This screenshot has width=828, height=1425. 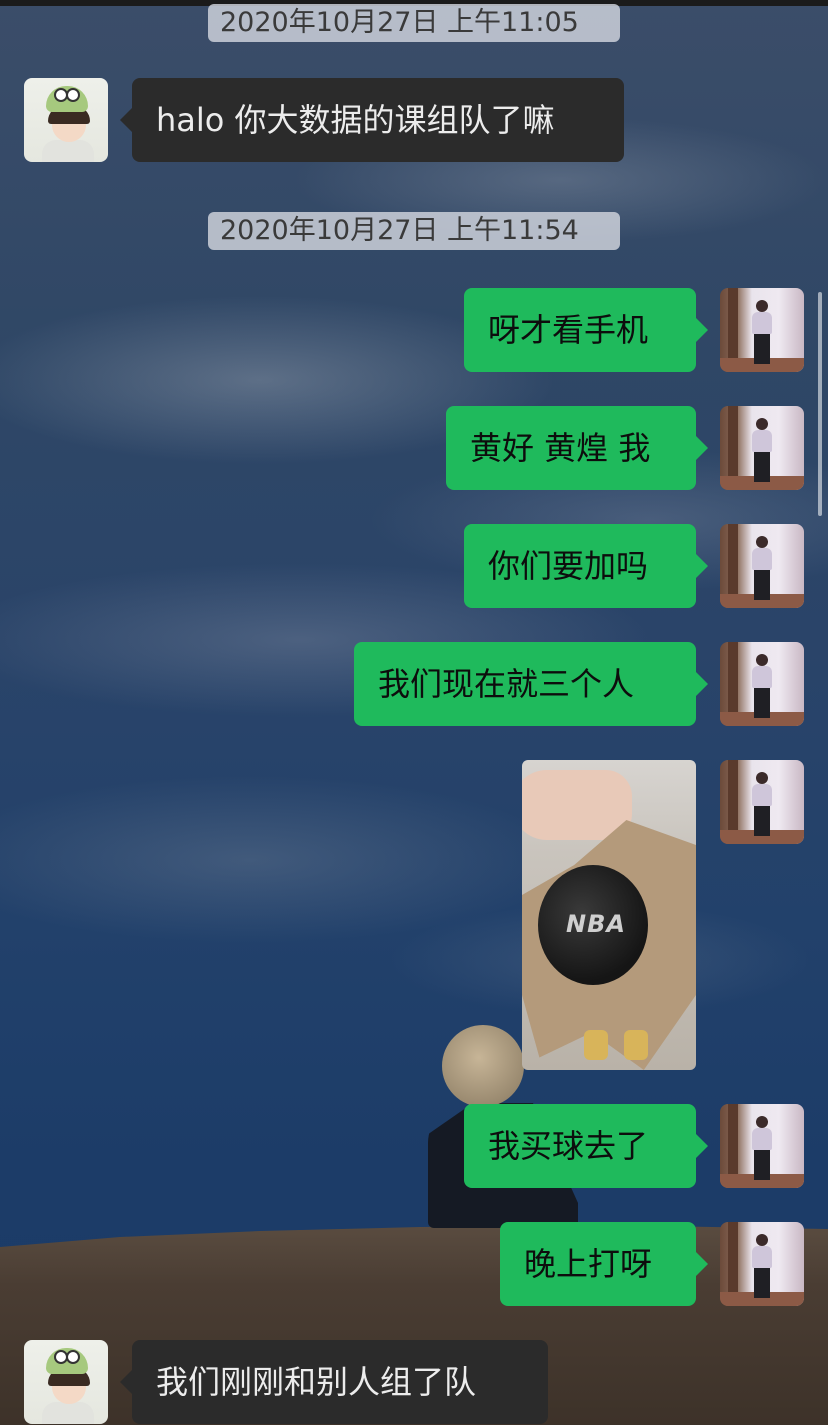 What do you see at coordinates (372, 120) in the screenshot?
I see `message-bubble-incoming: halo 你大数据的课组队了嘛` at bounding box center [372, 120].